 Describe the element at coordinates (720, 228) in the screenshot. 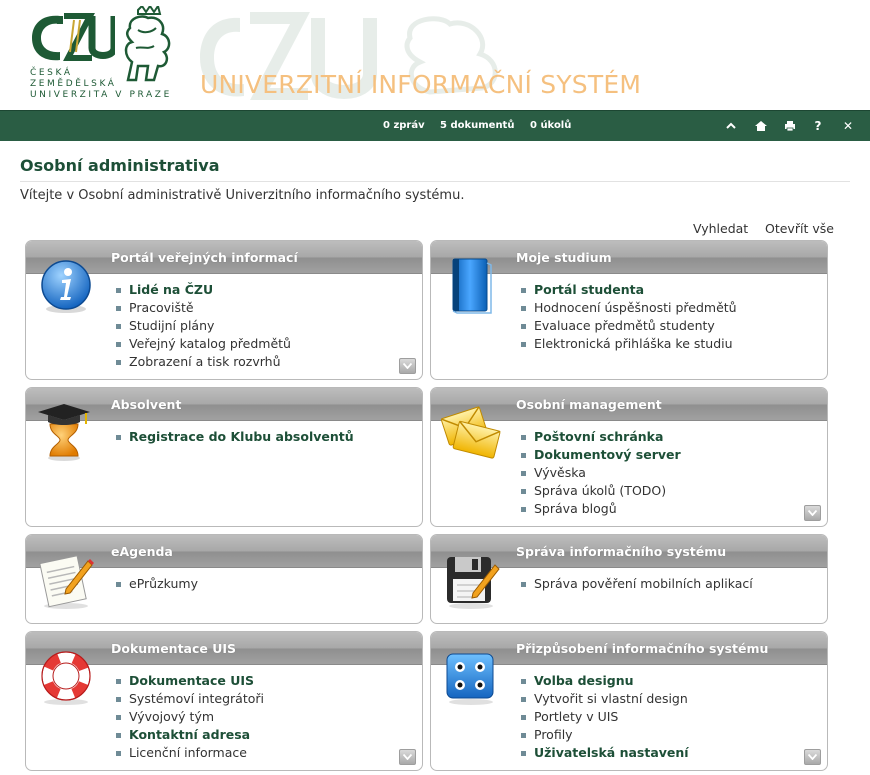

I see `search-link: Vyhledat` at that location.